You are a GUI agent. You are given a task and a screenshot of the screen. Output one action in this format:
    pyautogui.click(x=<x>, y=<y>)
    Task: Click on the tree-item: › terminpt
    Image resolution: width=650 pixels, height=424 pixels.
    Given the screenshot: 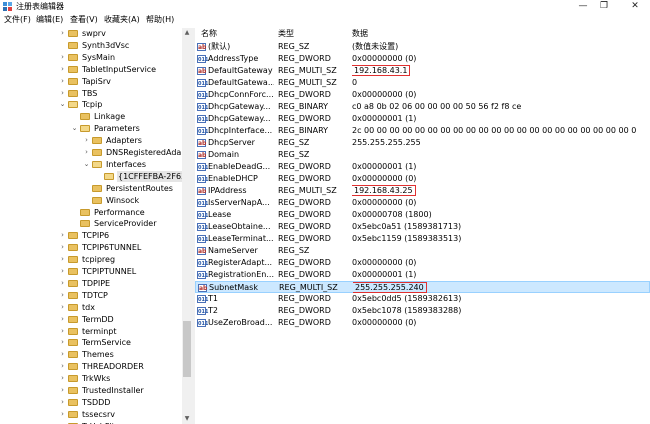 What is the action you would take?
    pyautogui.click(x=91, y=331)
    